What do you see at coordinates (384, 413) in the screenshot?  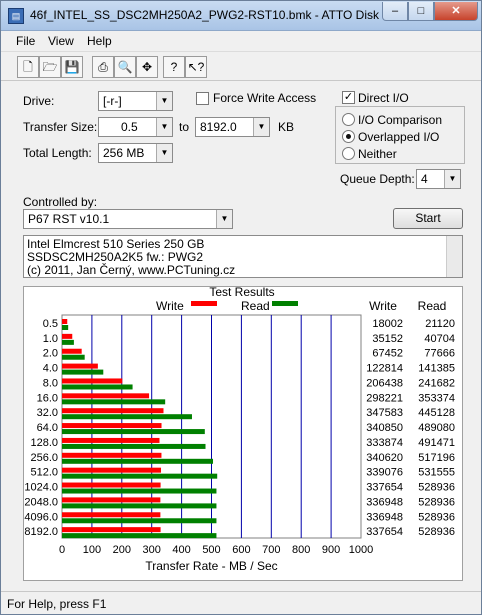 I see `write-value: 347583` at bounding box center [384, 413].